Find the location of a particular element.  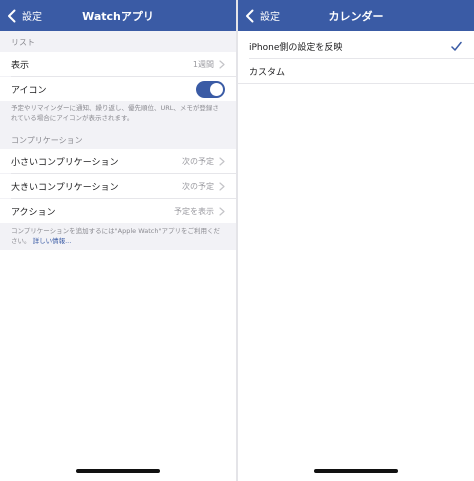

large-complication-value: 次の予定 is located at coordinates (198, 186).